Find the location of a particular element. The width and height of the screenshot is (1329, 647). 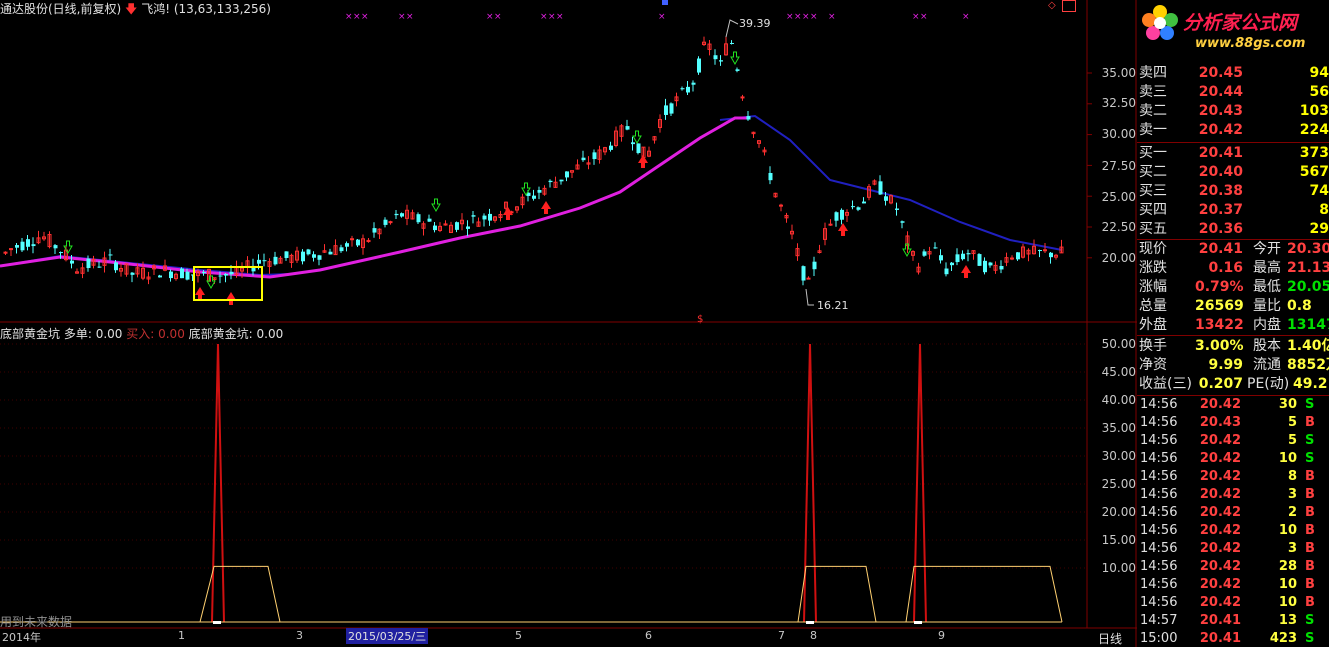

tick-row: 15:00 20.41 423 S is located at coordinates (1227, 638).